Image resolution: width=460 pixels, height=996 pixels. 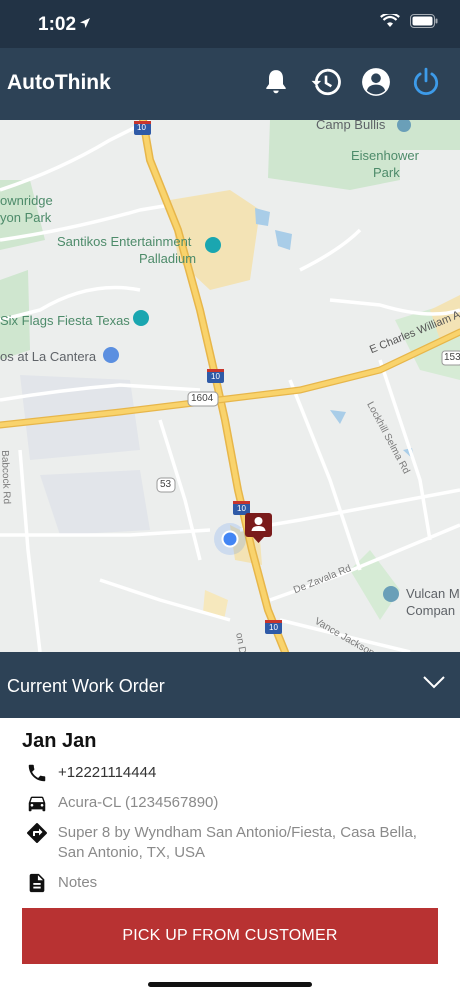 I want to click on logout-button, so click(x=426, y=82).